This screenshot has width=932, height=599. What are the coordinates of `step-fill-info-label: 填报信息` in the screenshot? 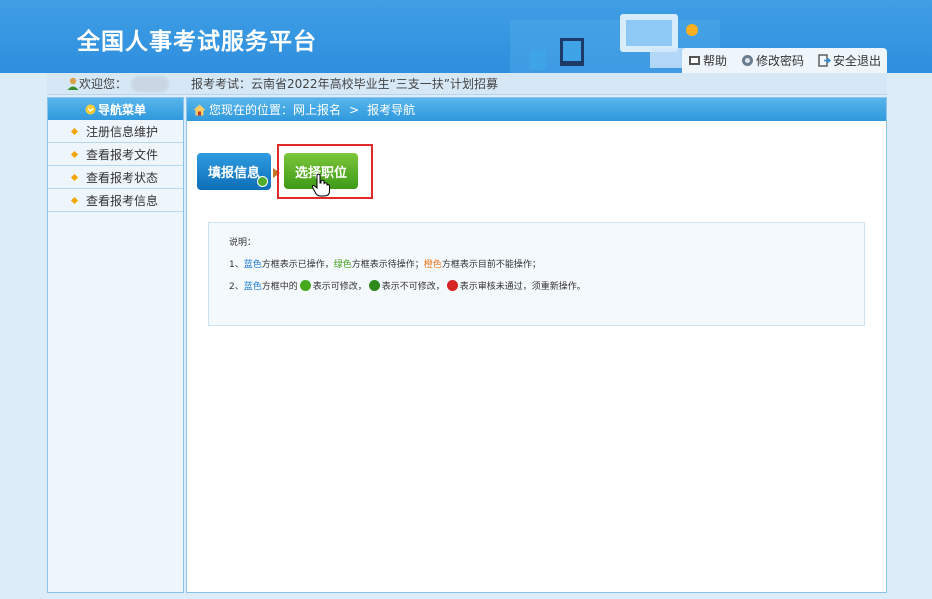 It's located at (233, 173).